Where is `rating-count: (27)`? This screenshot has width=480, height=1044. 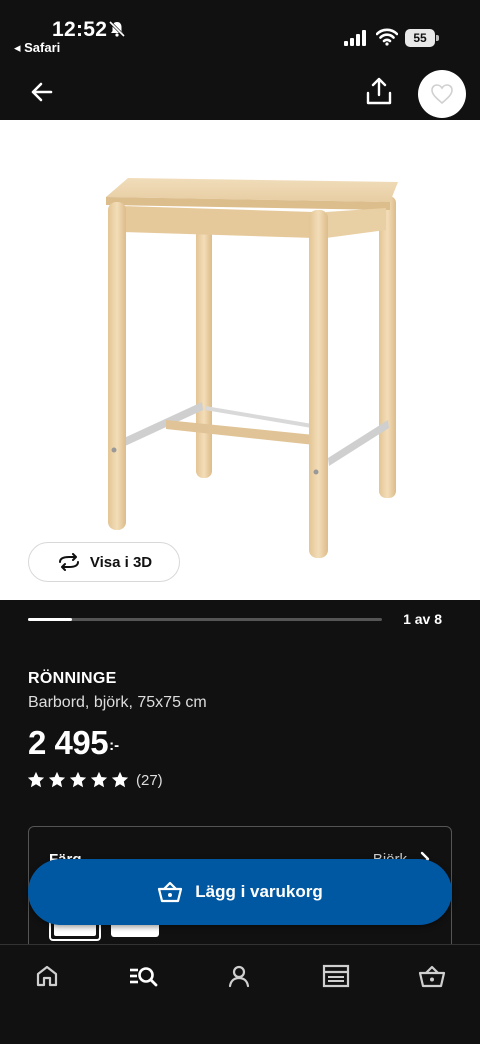
rating-count: (27) is located at coordinates (149, 780).